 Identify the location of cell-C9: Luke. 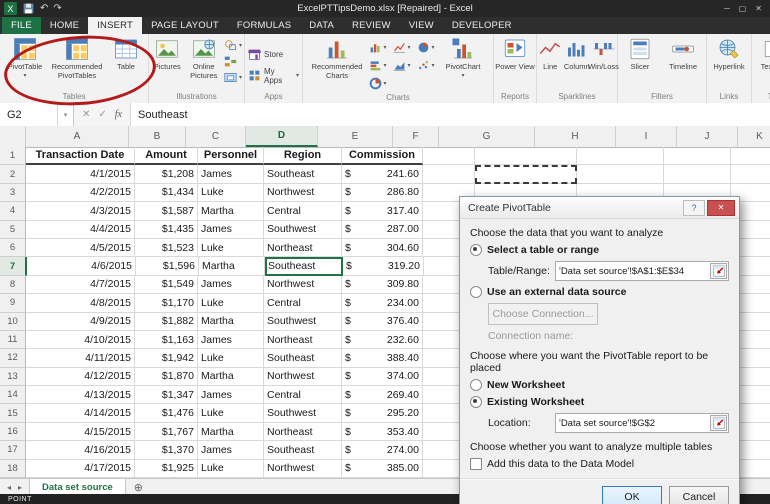
(231, 303).